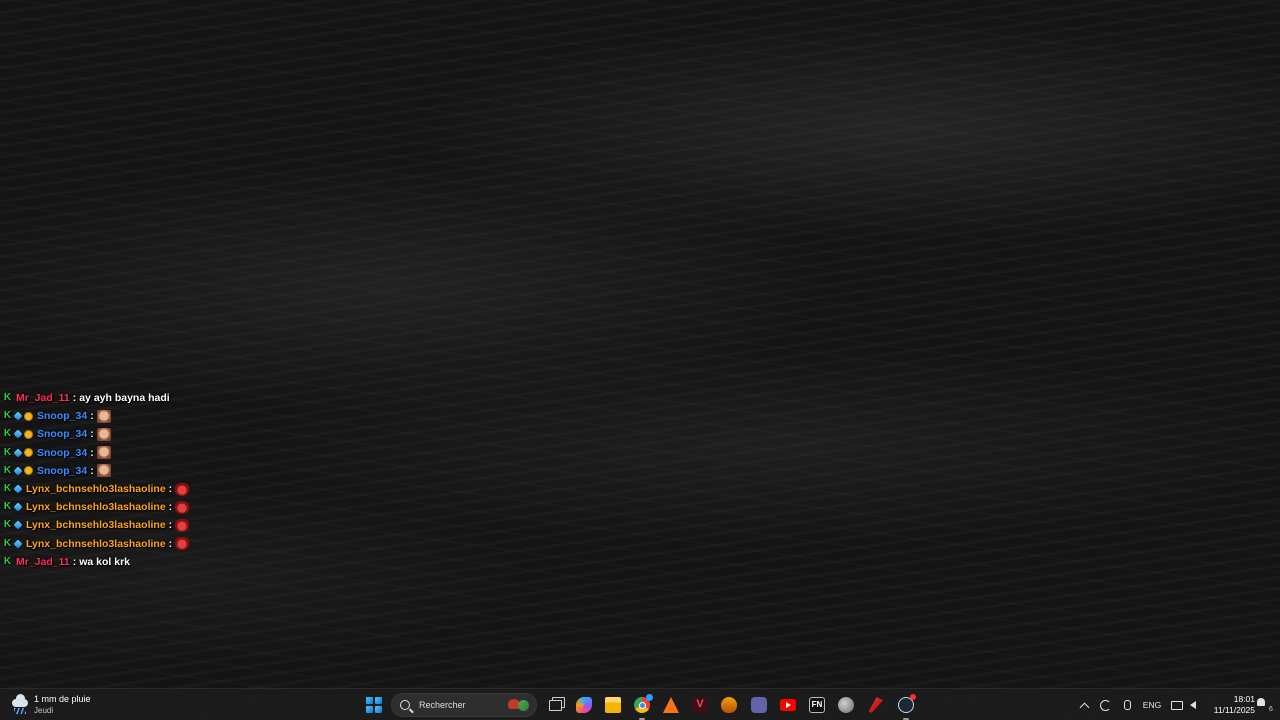  Describe the element at coordinates (649, 697) in the screenshot. I see `chrome-notification-badge` at that location.